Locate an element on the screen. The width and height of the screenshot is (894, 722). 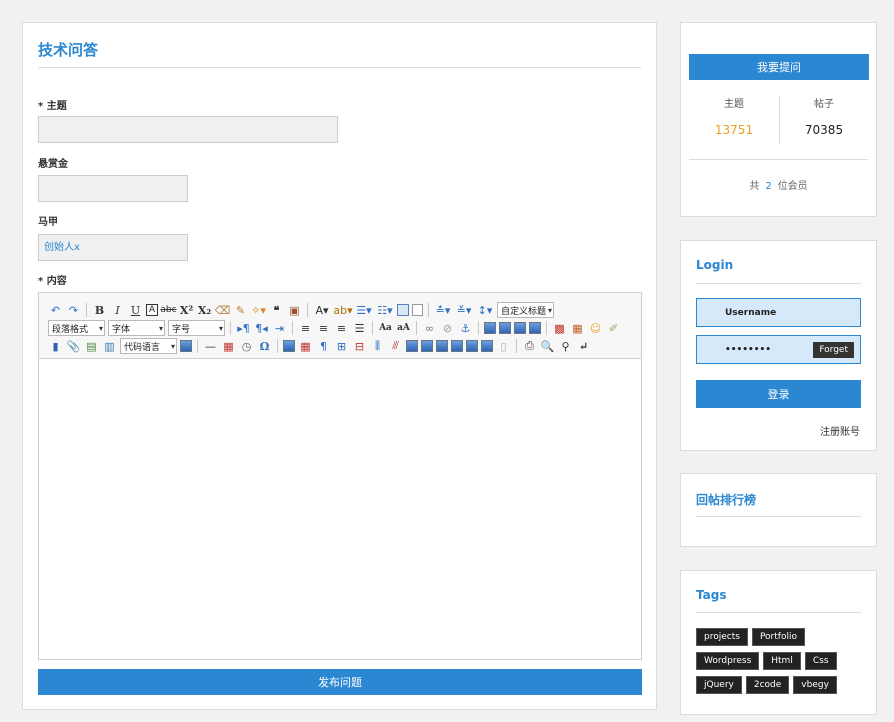
delete-table-icon: ▦ is located at coordinates (305, 346).